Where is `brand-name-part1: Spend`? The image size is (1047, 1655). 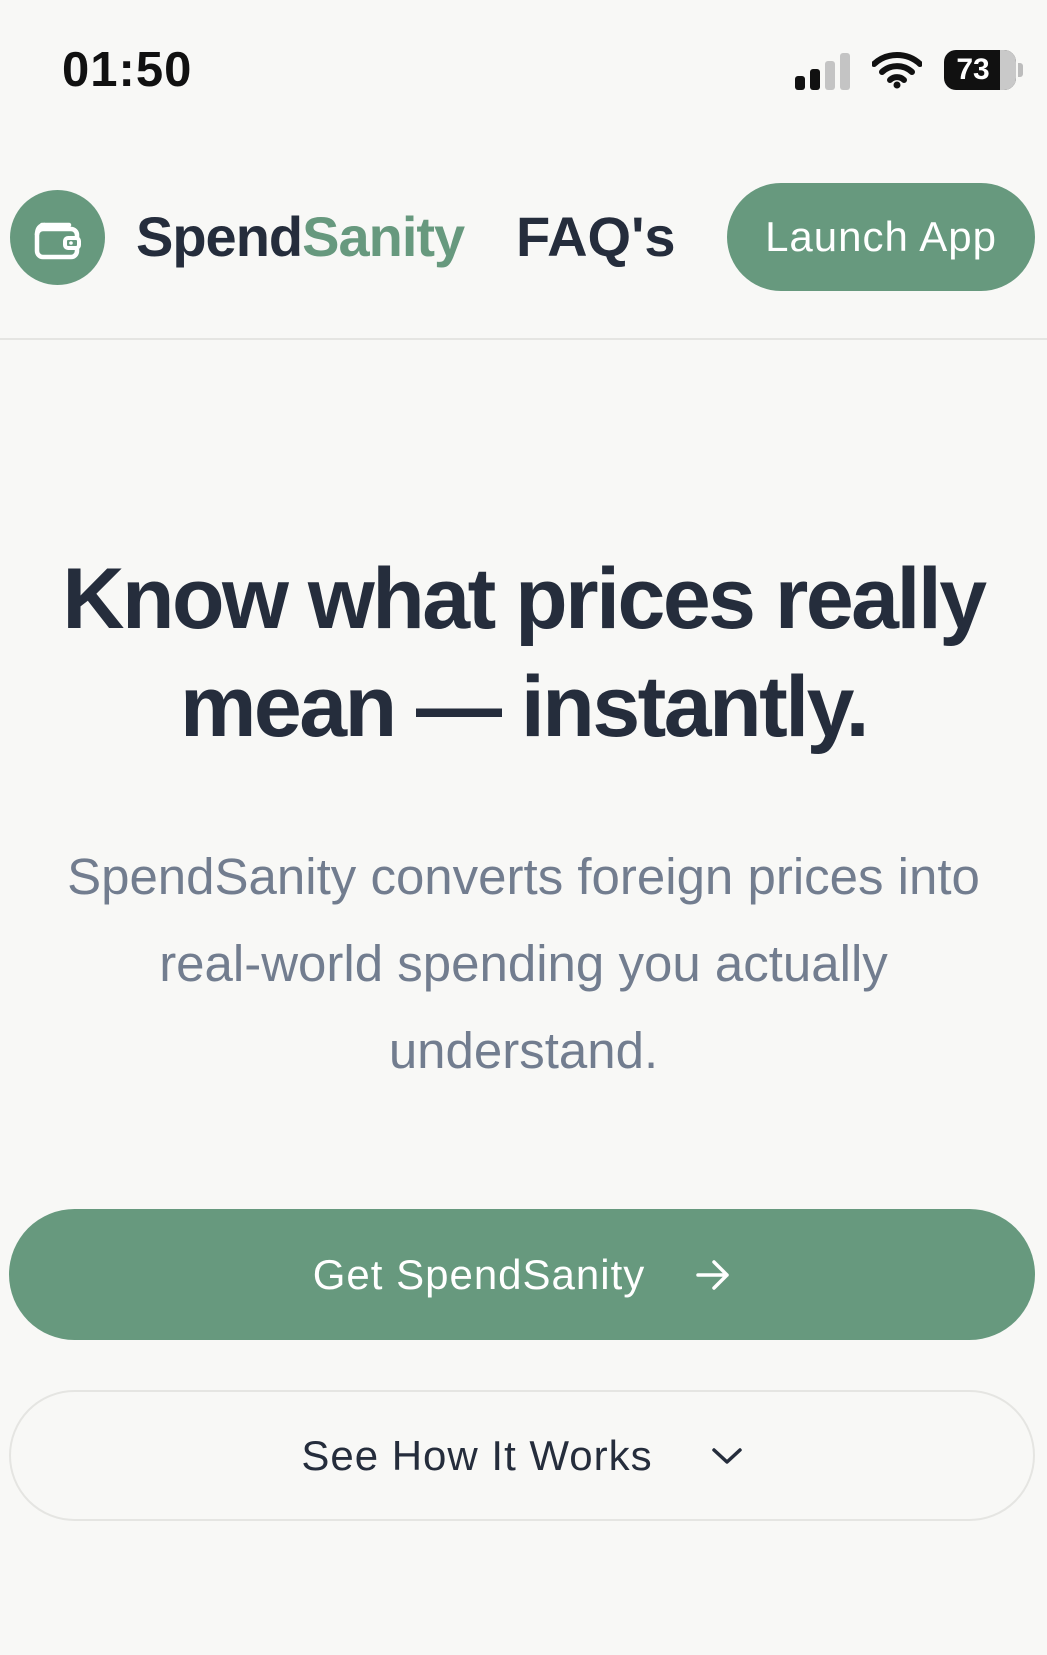
brand-name-part1: Spend is located at coordinates (219, 236).